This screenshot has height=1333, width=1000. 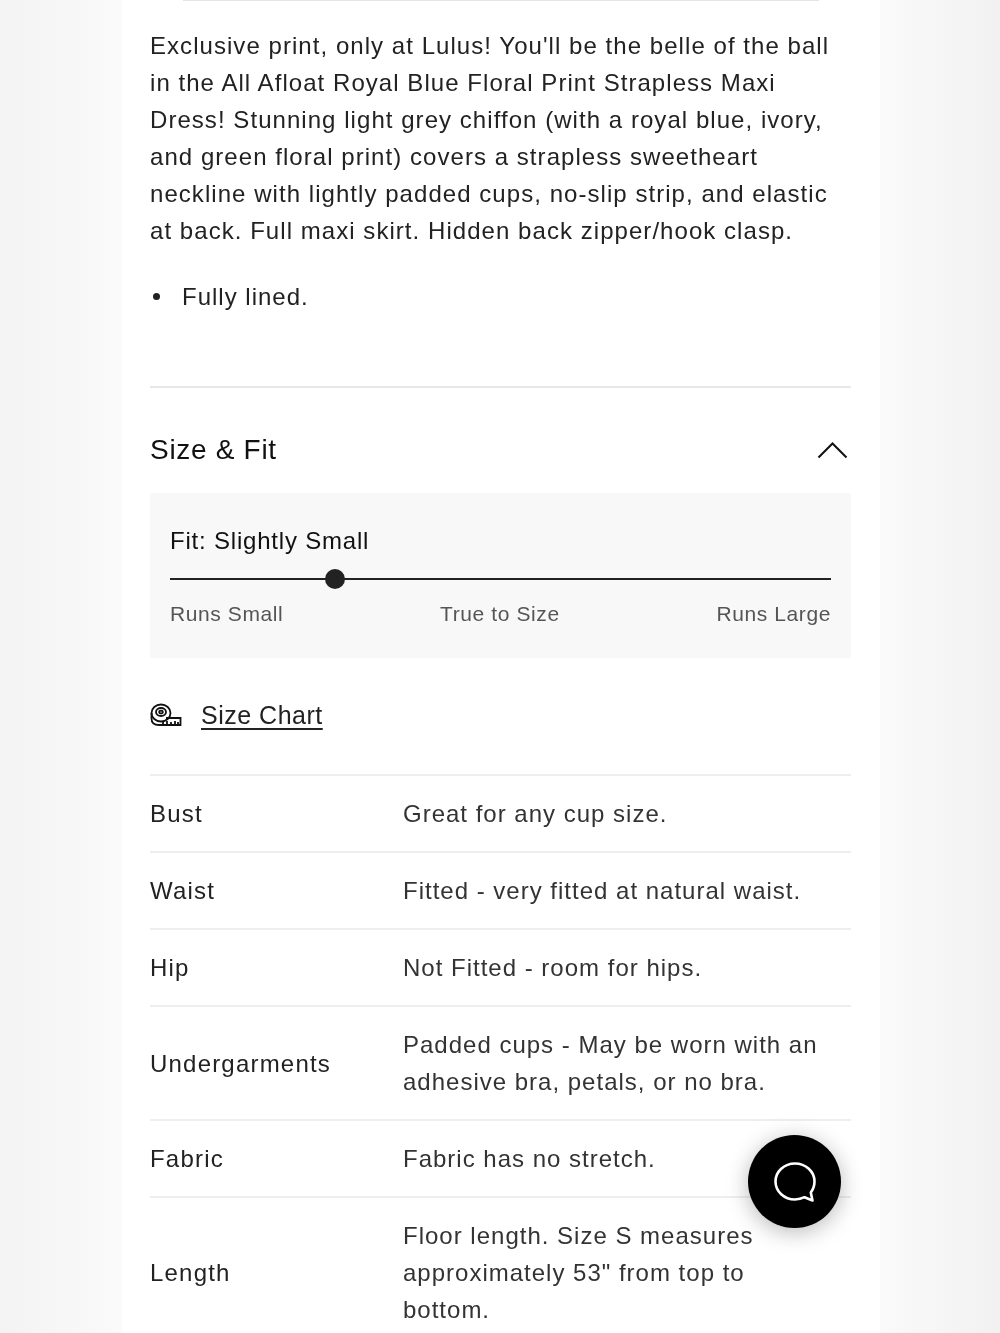 What do you see at coordinates (191, 1273) in the screenshot?
I see `attribute-label: Length` at bounding box center [191, 1273].